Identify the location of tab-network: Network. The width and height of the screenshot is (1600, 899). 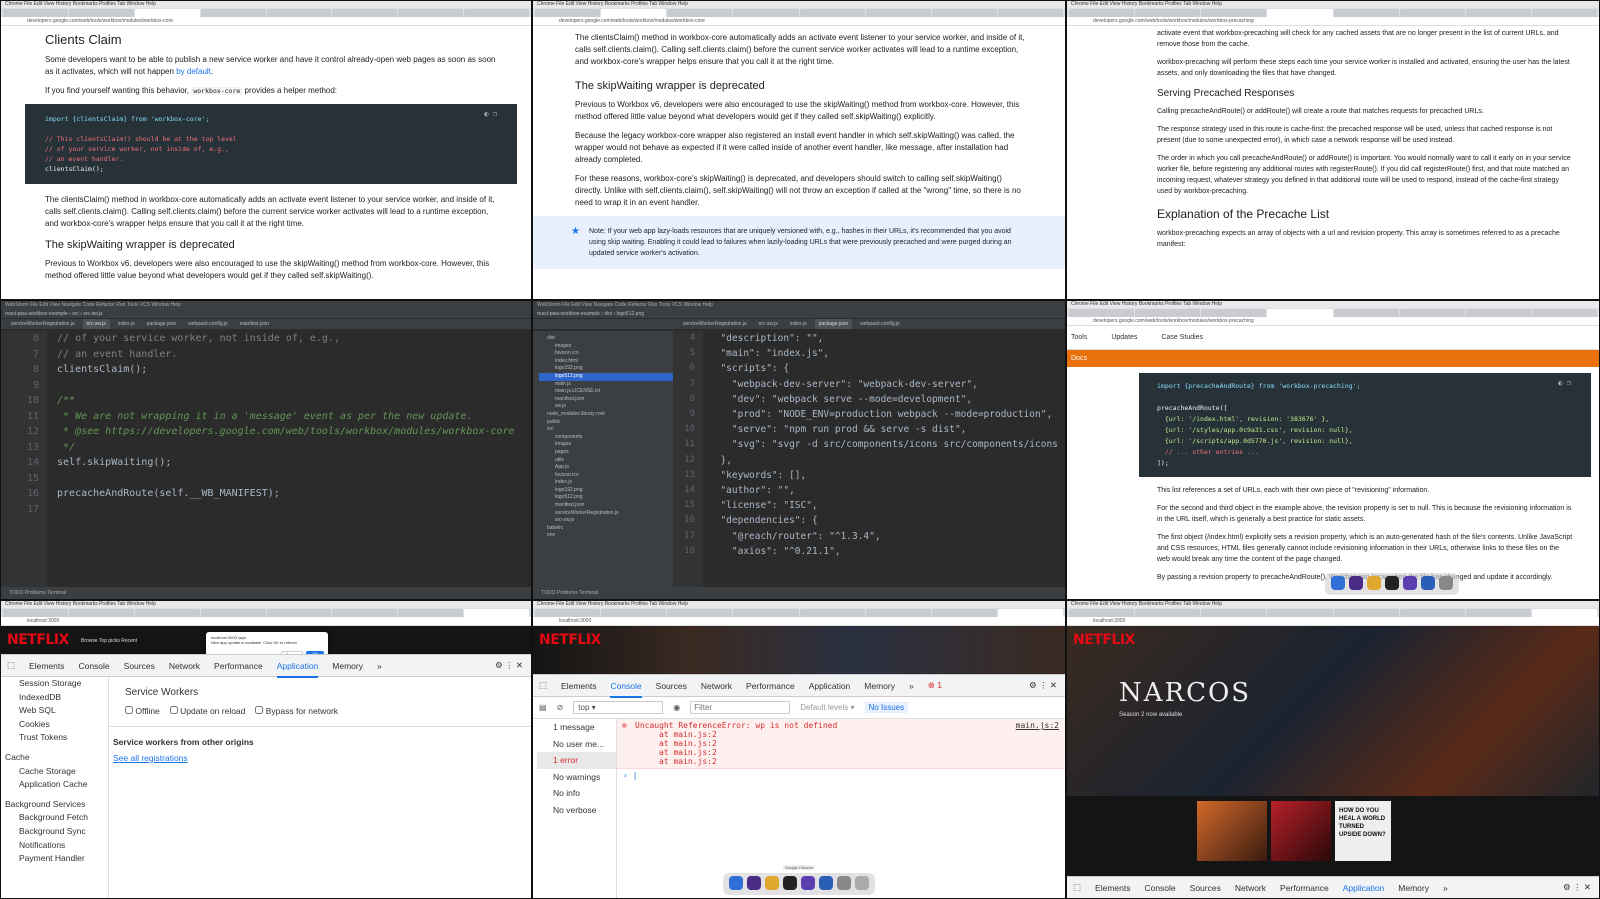
(1250, 888).